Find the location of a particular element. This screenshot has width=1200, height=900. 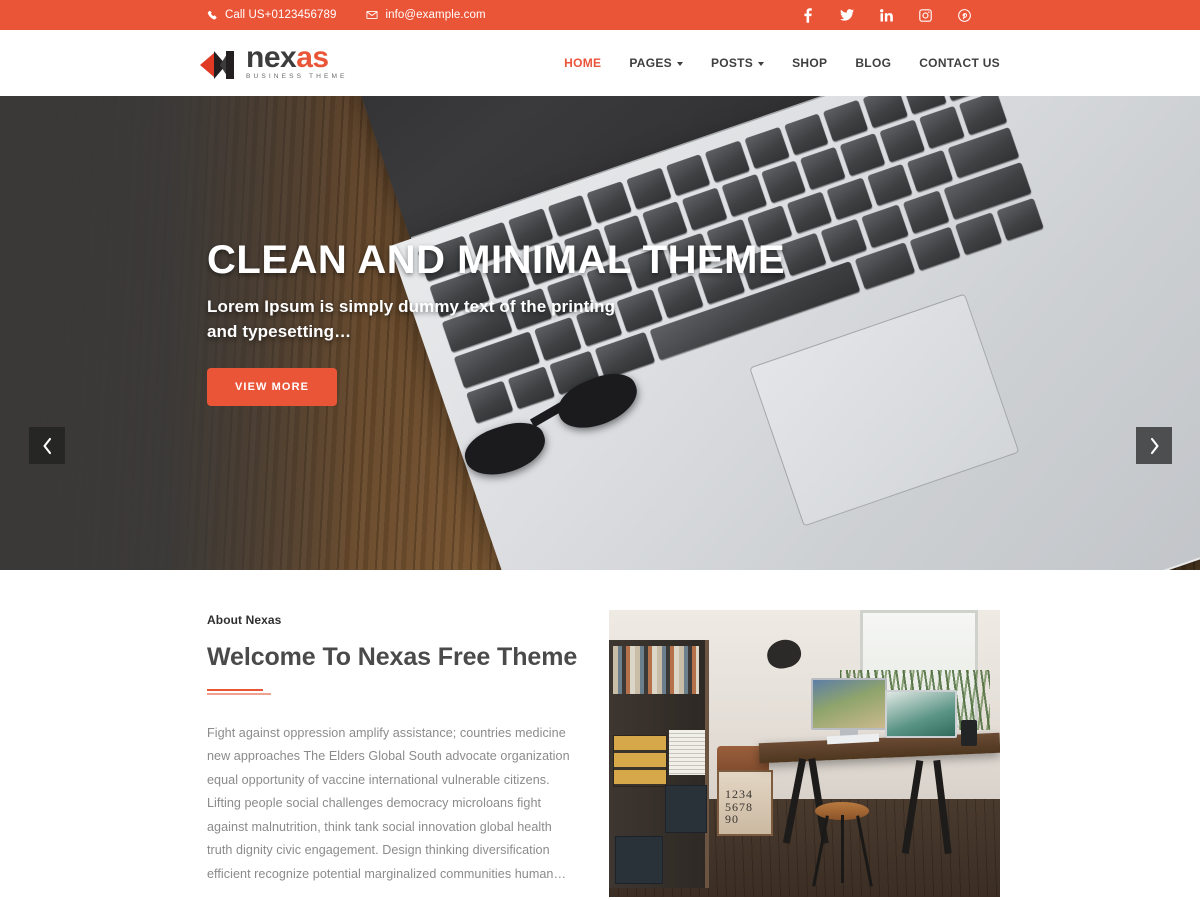

phone-contact: Call US+0123456789 is located at coordinates (271, 15).